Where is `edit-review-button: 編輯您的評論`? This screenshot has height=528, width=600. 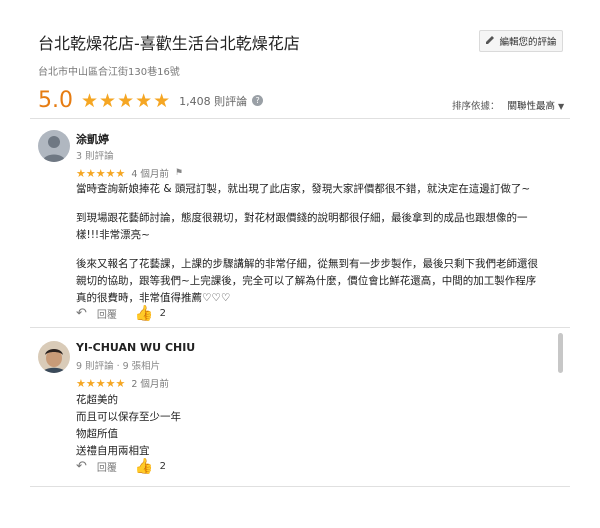 edit-review-button: 編輯您的評論 is located at coordinates (521, 41).